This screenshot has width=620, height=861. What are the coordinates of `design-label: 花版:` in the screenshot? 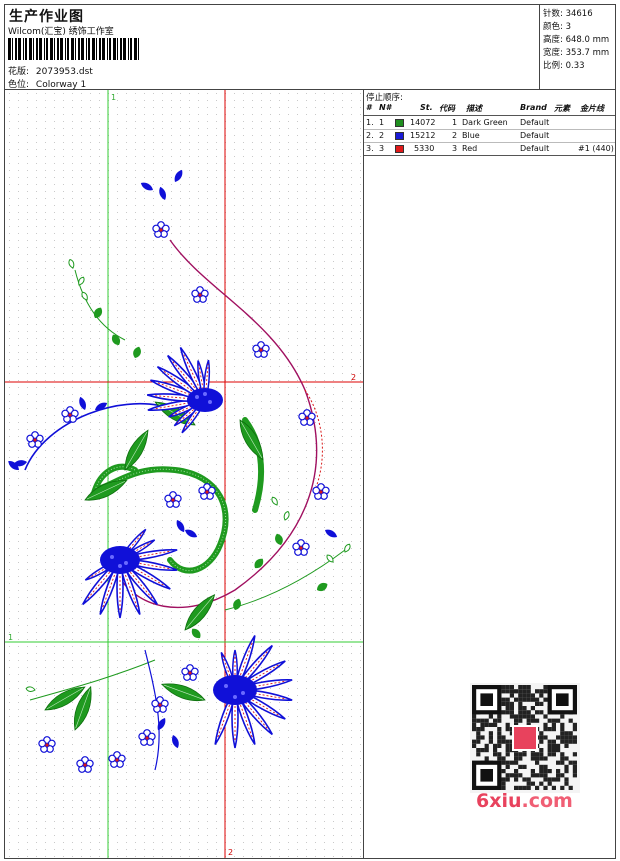 It's located at (19, 72).